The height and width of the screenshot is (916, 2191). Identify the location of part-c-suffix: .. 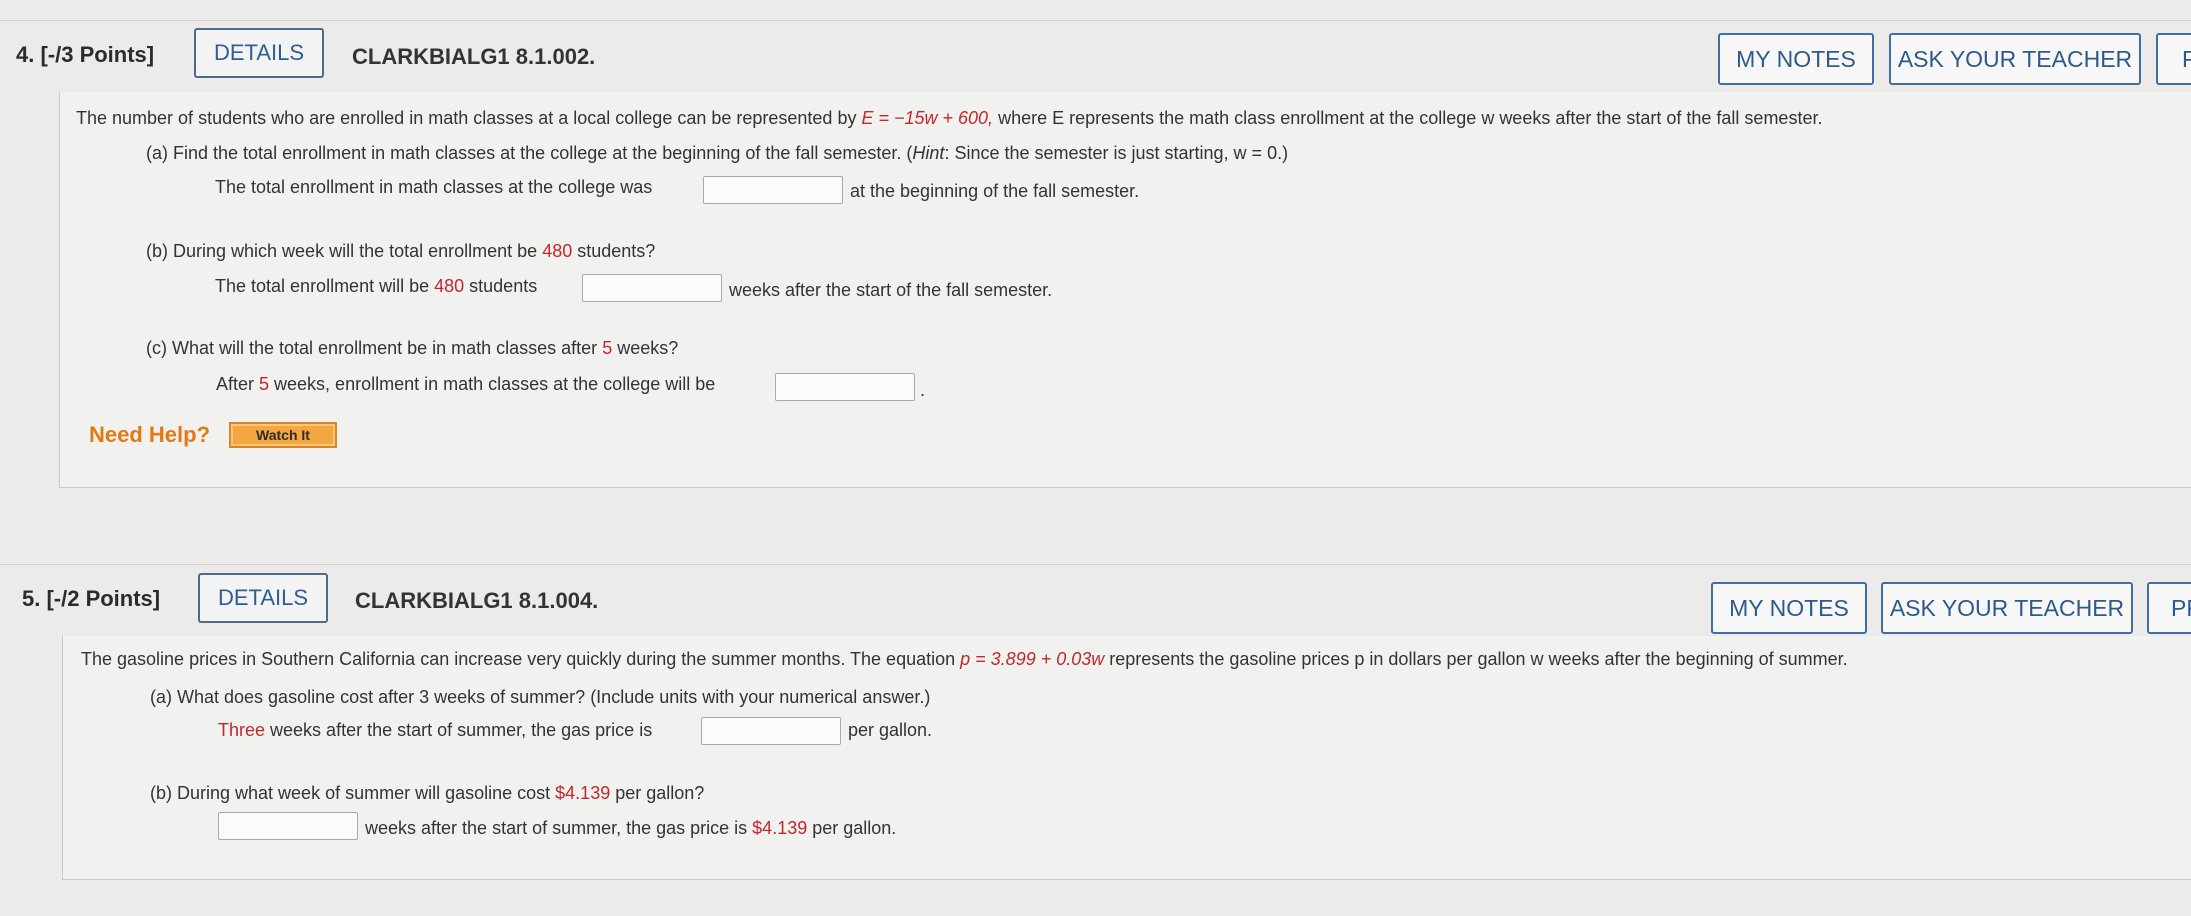
(923, 390).